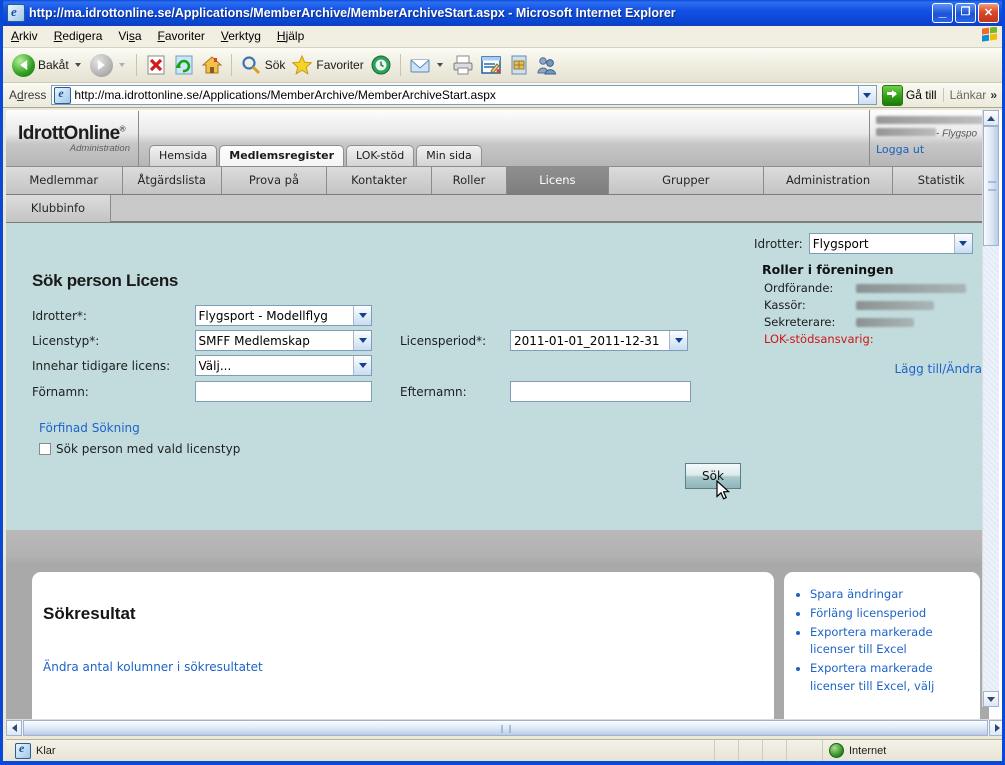 The image size is (1005, 765). Describe the element at coordinates (290, 36) in the screenshot. I see `menu-item-hjalp: Hjälp` at that location.